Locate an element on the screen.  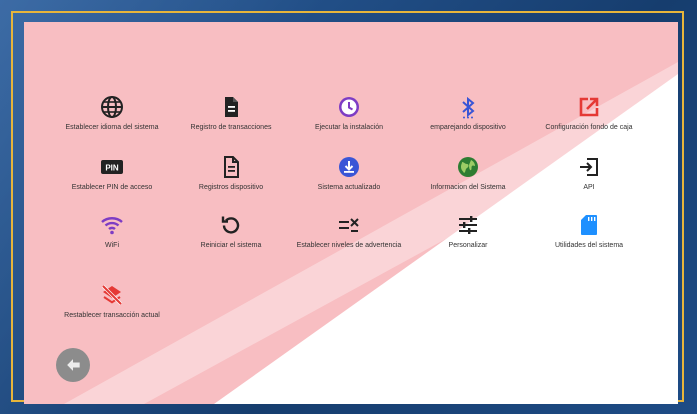
menu-item-run-install: Ejecutar la instalación is located at coordinates (349, 113).